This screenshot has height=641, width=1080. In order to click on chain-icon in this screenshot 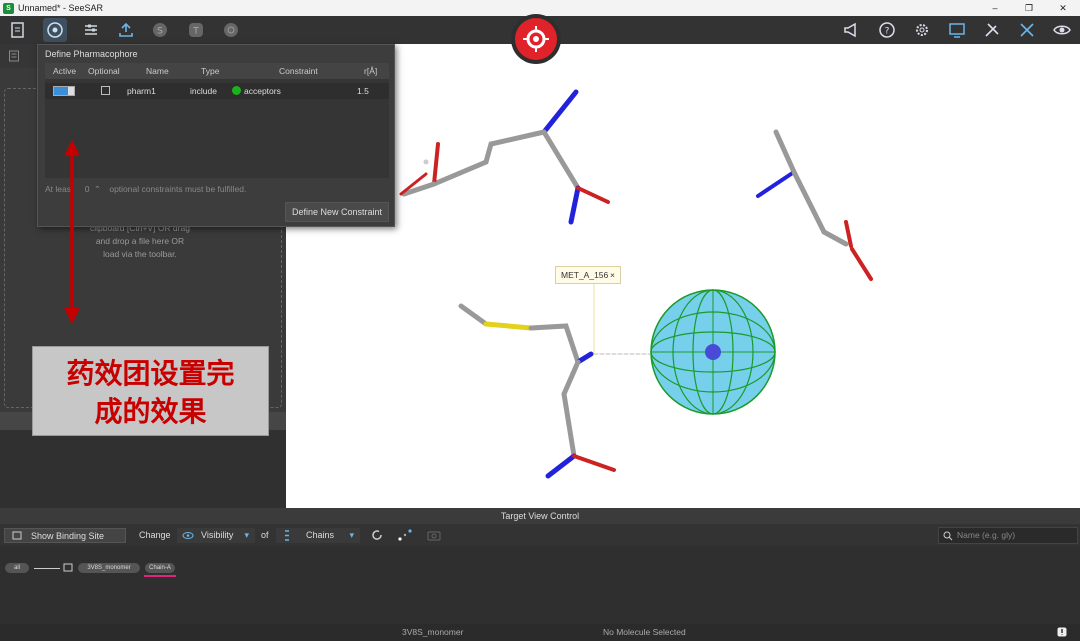, I will do `click(287, 535)`.